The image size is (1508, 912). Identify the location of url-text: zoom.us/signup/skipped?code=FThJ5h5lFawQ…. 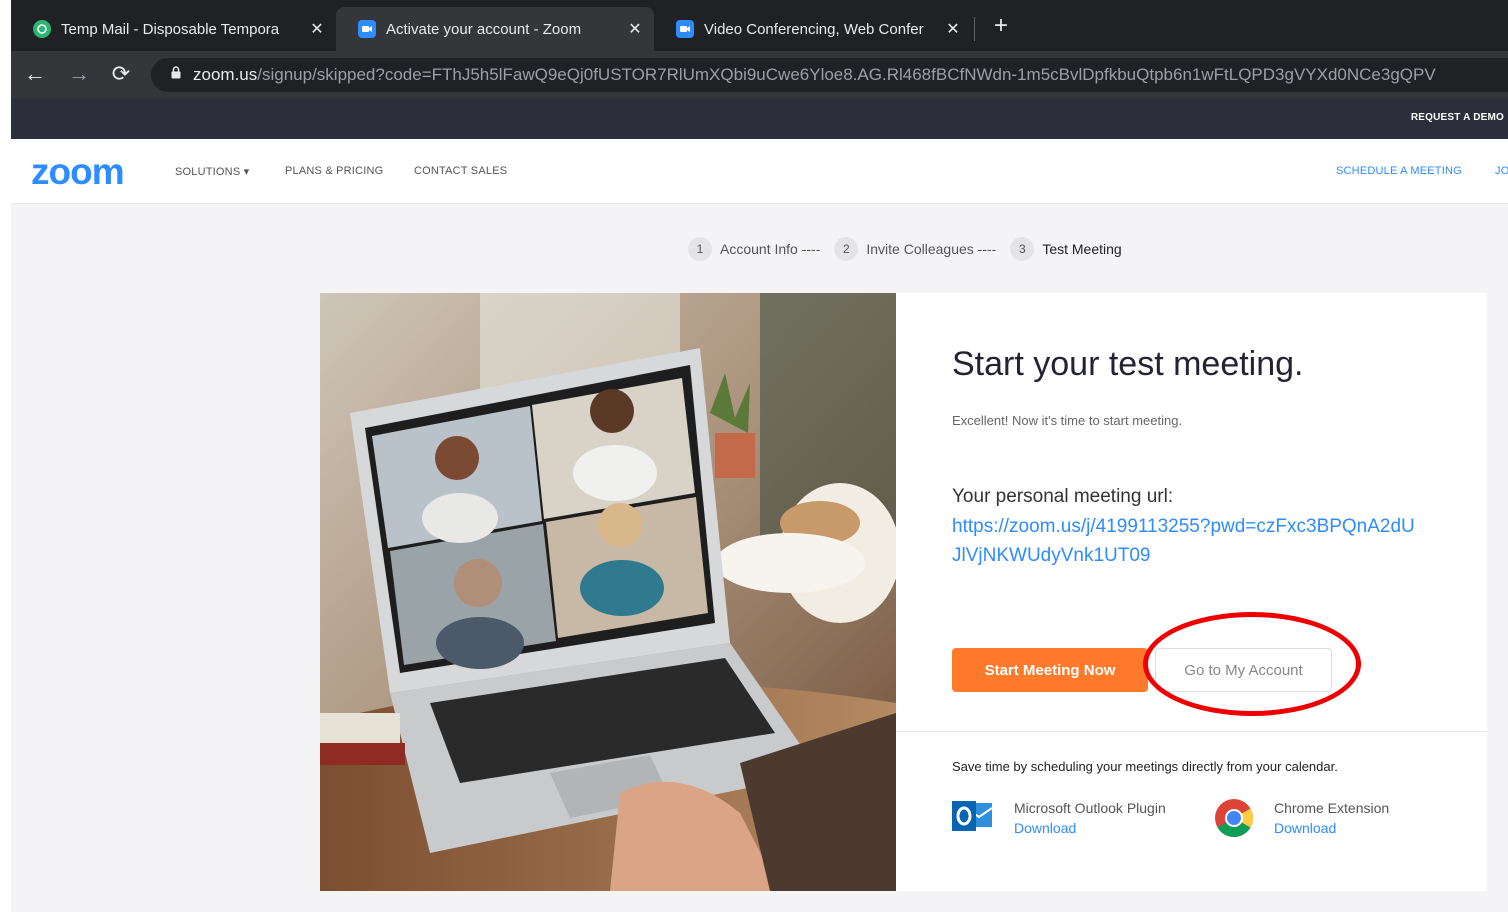
(814, 75).